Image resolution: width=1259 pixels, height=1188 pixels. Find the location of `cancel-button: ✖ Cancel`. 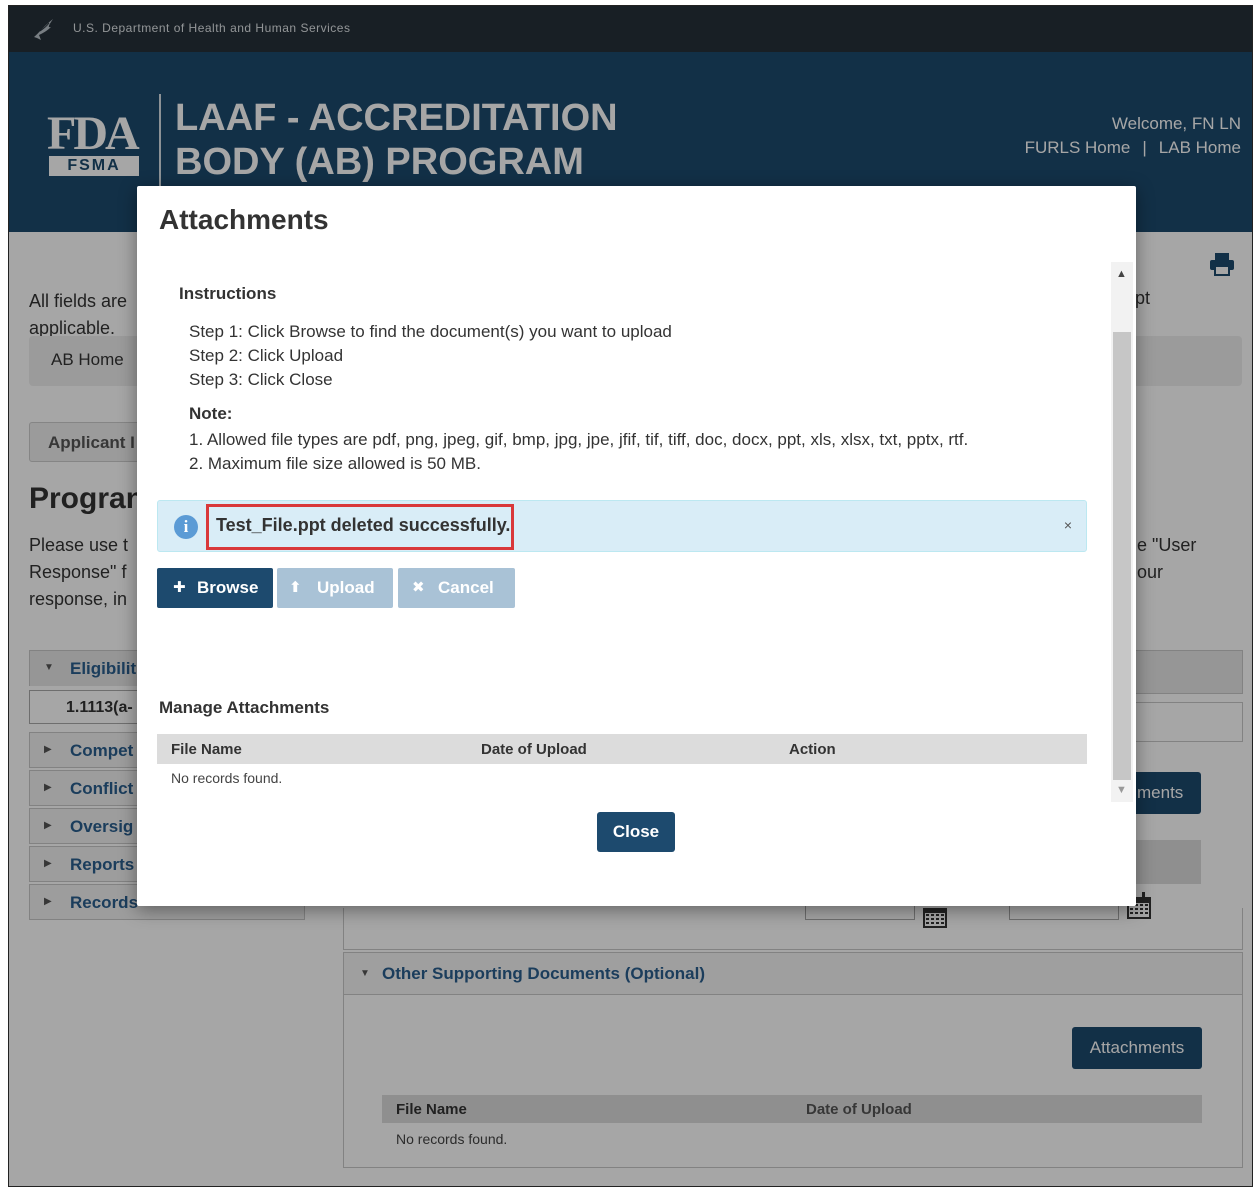

cancel-button: ✖ Cancel is located at coordinates (456, 588).